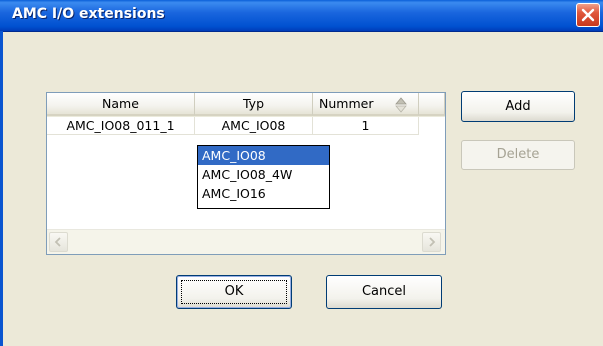 This screenshot has height=346, width=603. I want to click on close-icon, so click(588, 15).